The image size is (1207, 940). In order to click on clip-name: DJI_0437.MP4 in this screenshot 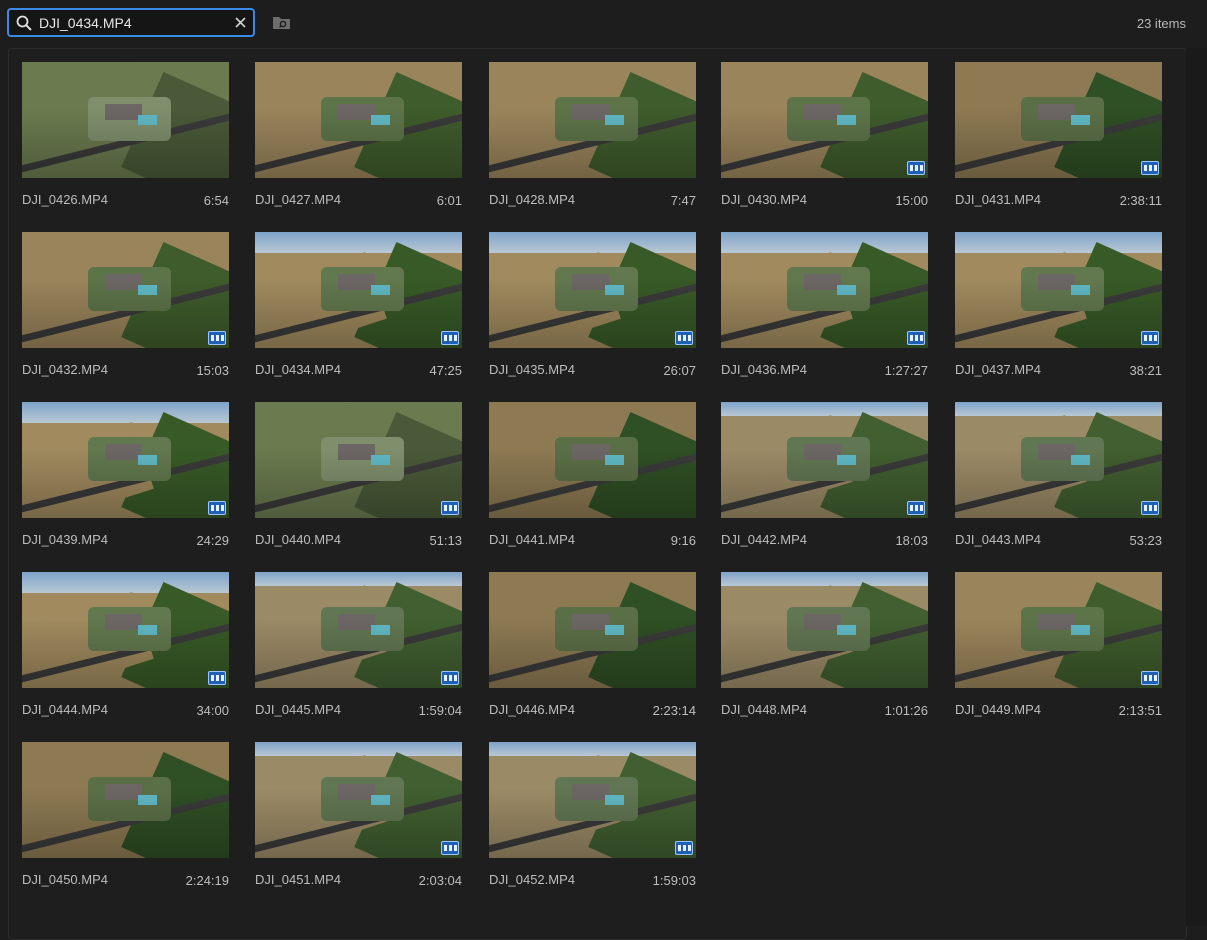, I will do `click(998, 369)`.